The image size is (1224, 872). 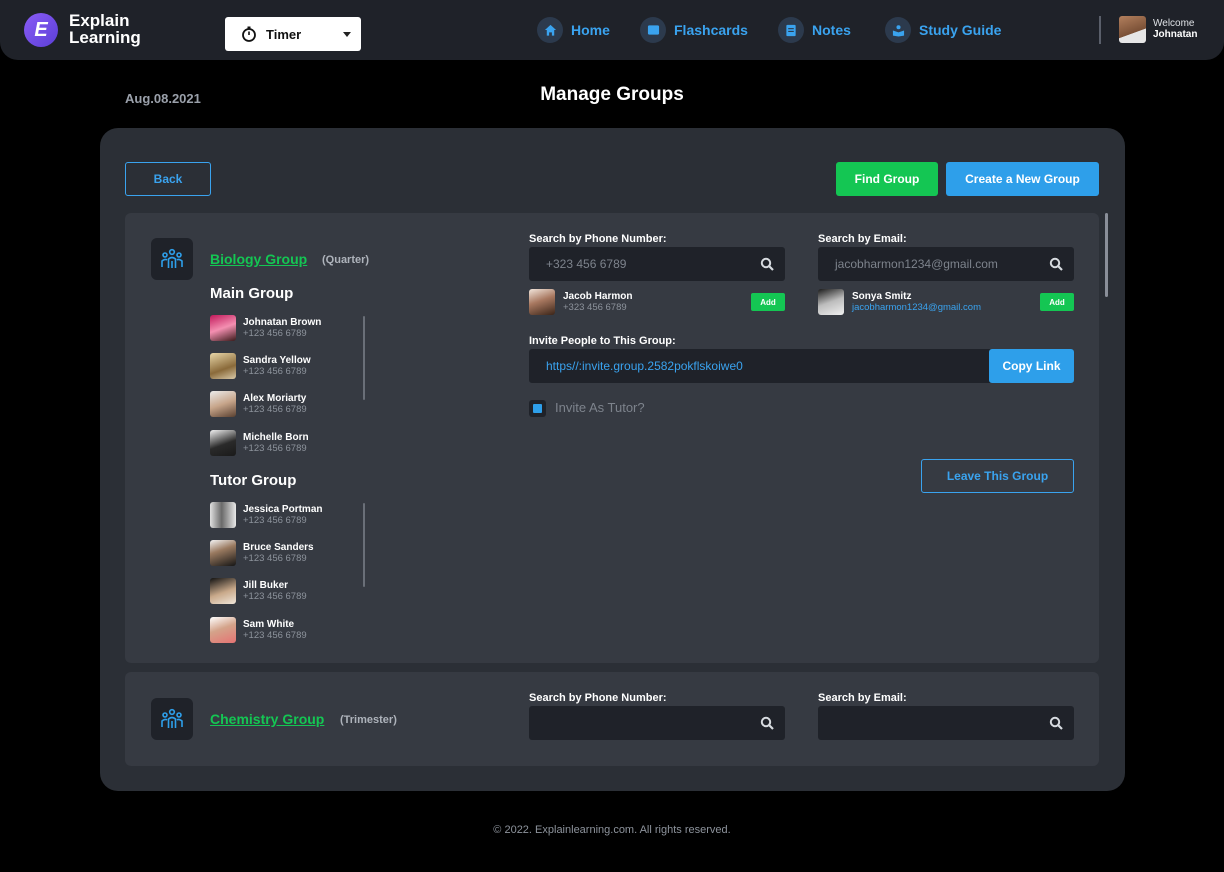 What do you see at coordinates (258, 259) in the screenshot?
I see `group-name-biology: Biology Group` at bounding box center [258, 259].